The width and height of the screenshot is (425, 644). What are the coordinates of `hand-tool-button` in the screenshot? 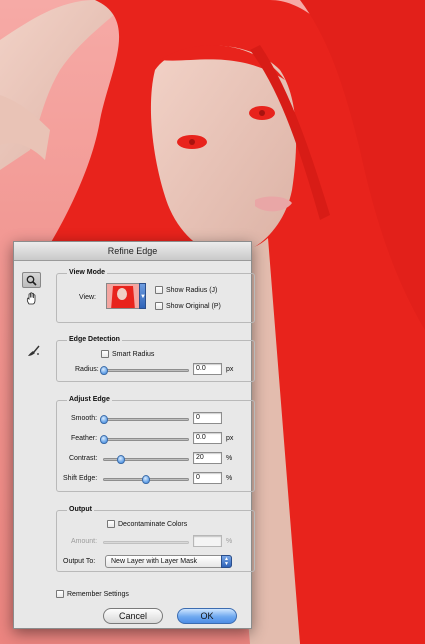 It's located at (31, 298).